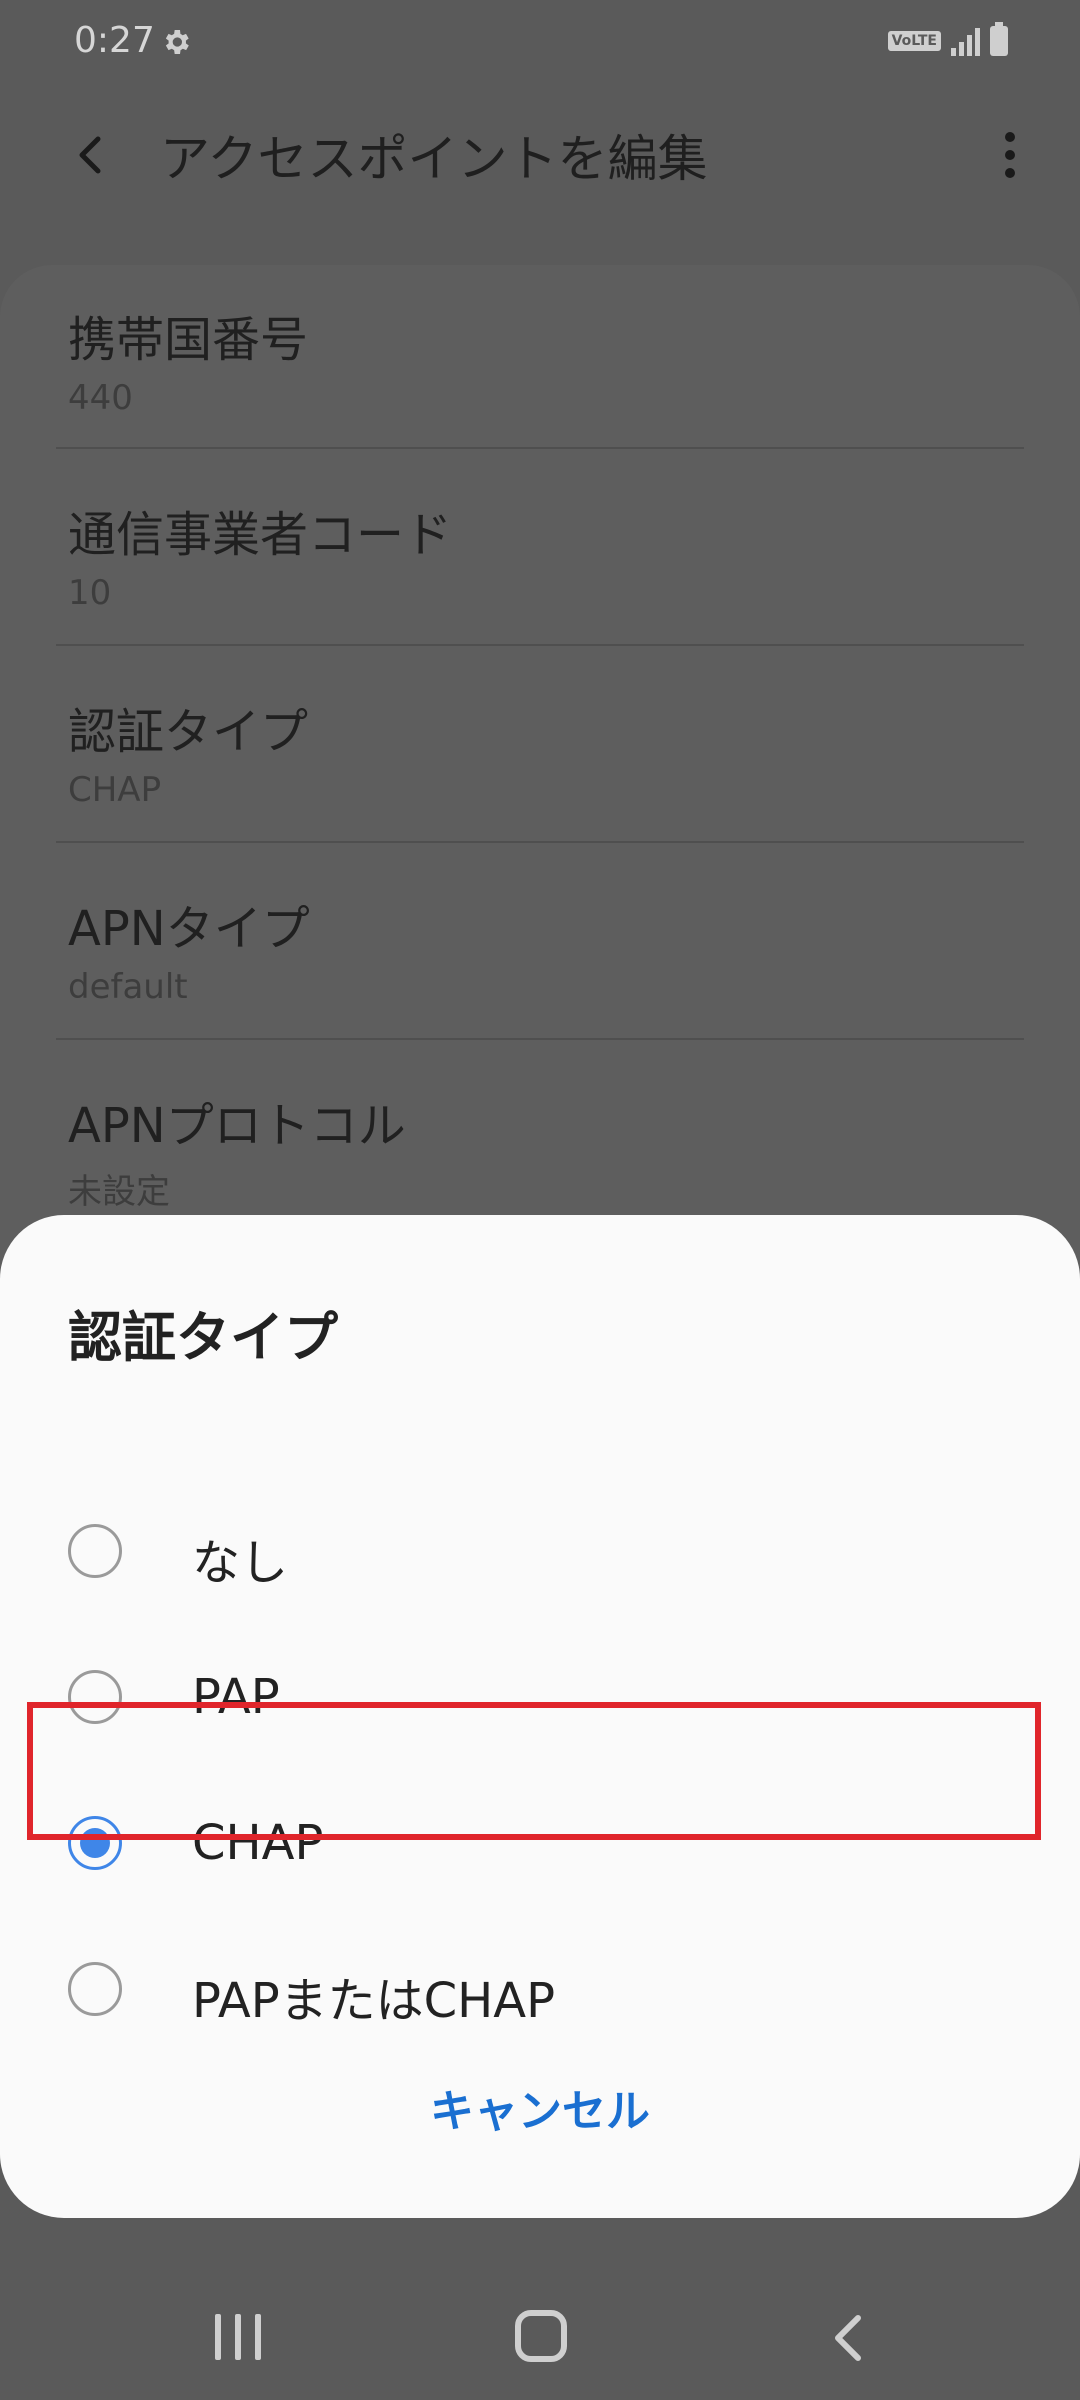  What do you see at coordinates (540, 2309) in the screenshot?
I see `navigation-bar` at bounding box center [540, 2309].